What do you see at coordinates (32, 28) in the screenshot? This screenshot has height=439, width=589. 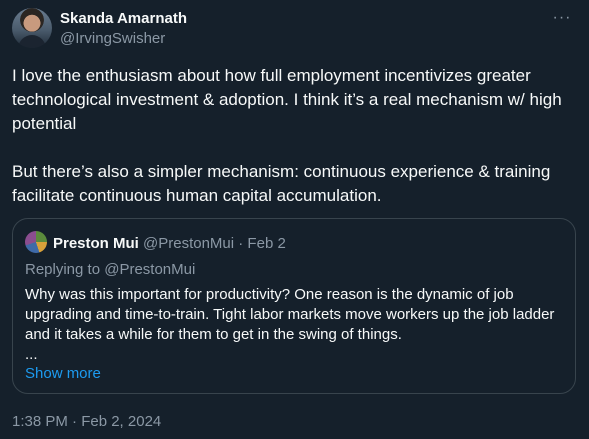 I see `author-avatar` at bounding box center [32, 28].